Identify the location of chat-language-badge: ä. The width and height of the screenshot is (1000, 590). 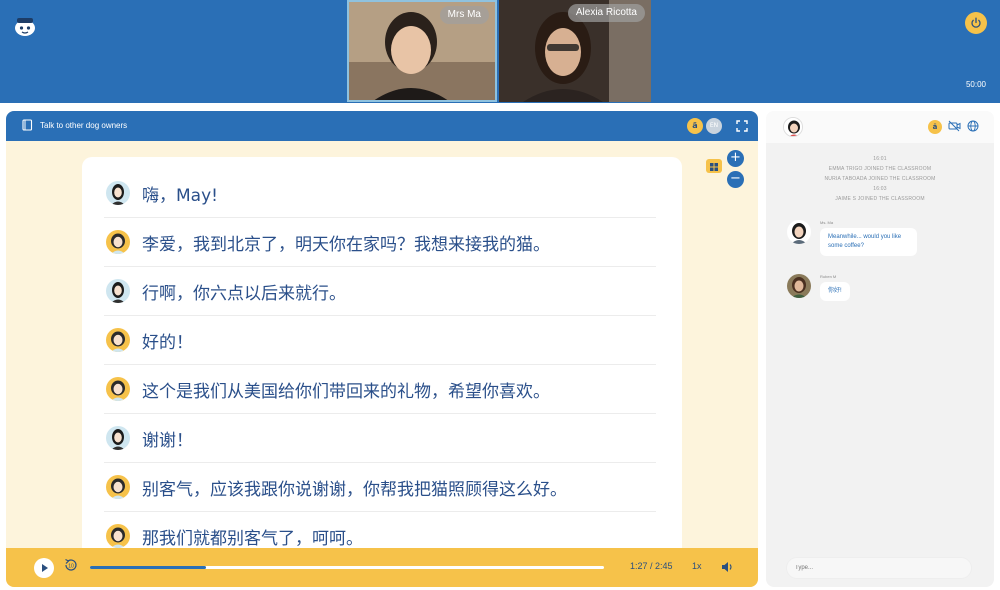
(935, 127).